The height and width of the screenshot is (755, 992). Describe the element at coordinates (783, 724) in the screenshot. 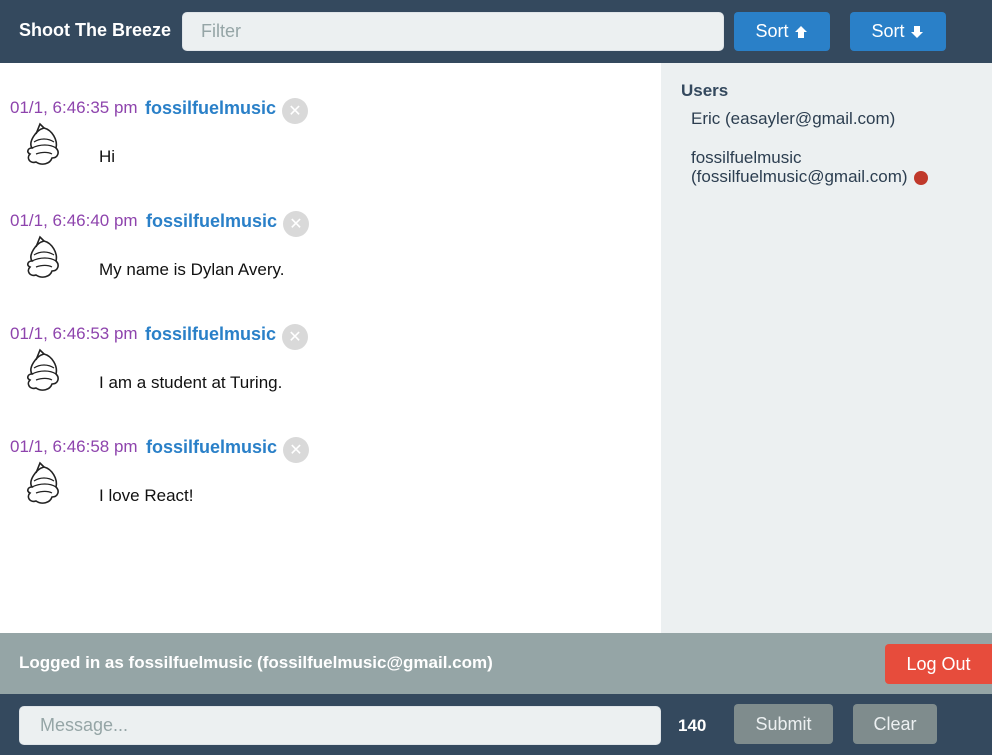

I see `submit-button: Submit` at that location.